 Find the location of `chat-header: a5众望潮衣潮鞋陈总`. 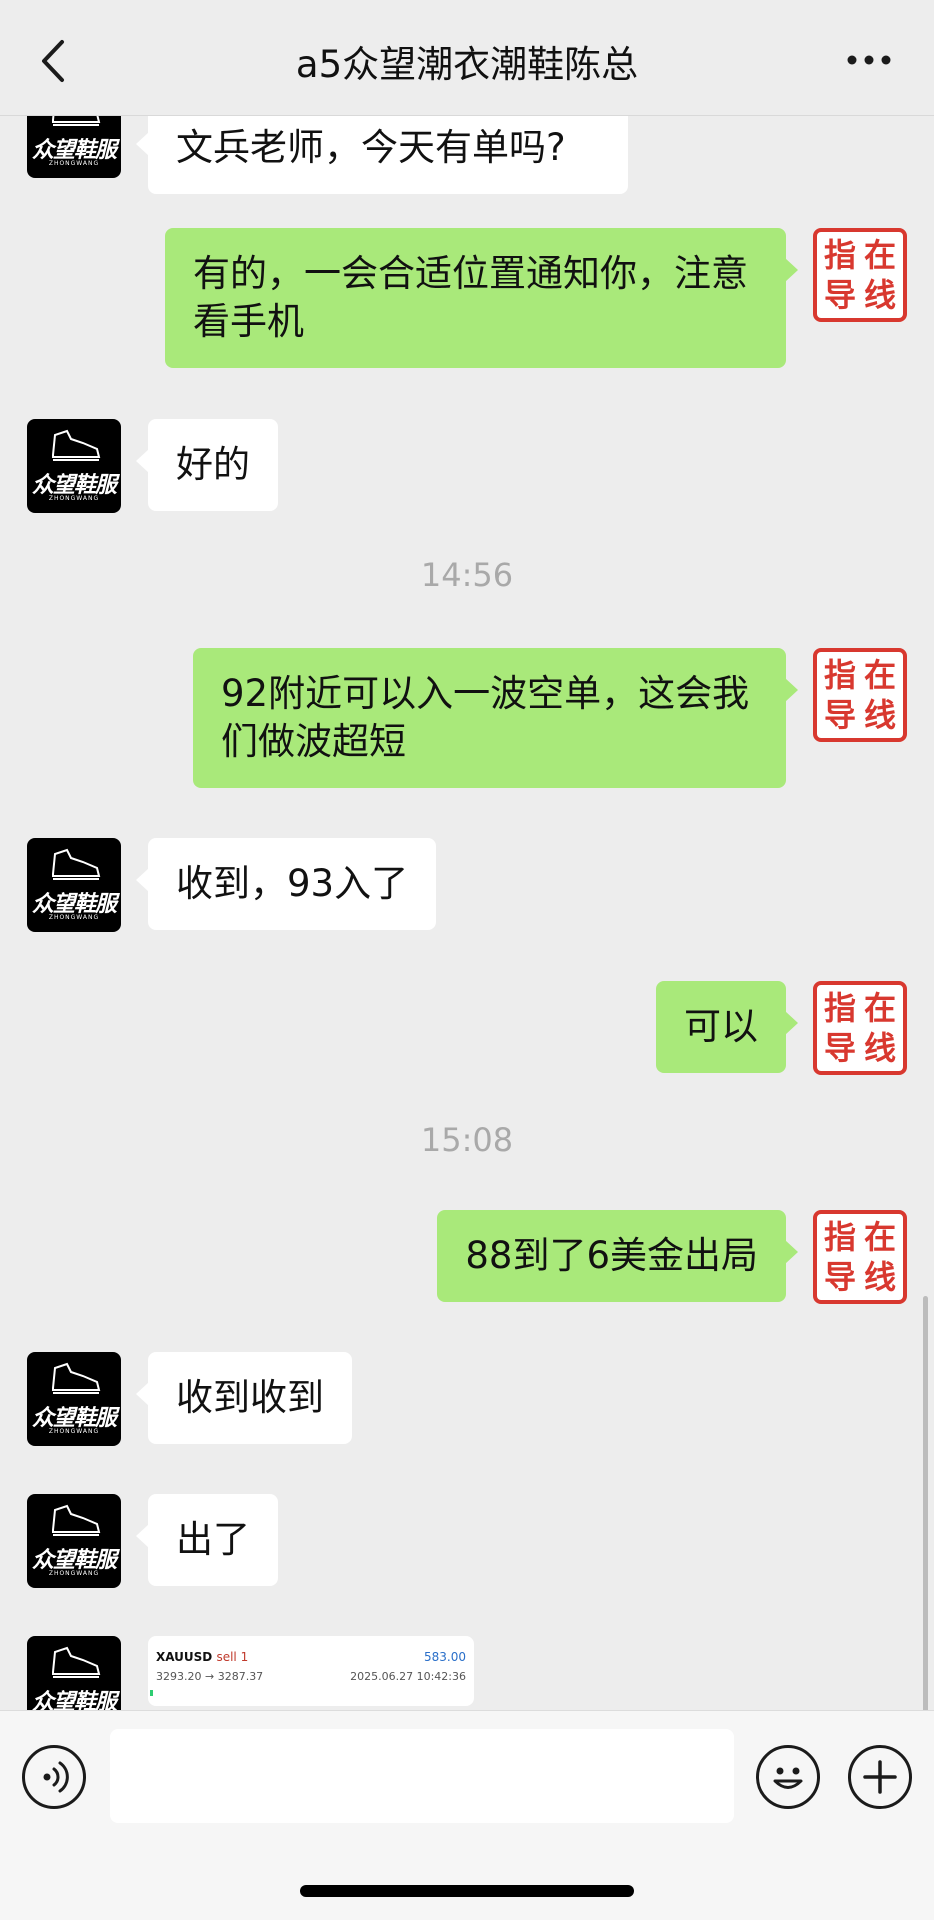

chat-header: a5众望潮衣潮鞋陈总 is located at coordinates (467, 58).